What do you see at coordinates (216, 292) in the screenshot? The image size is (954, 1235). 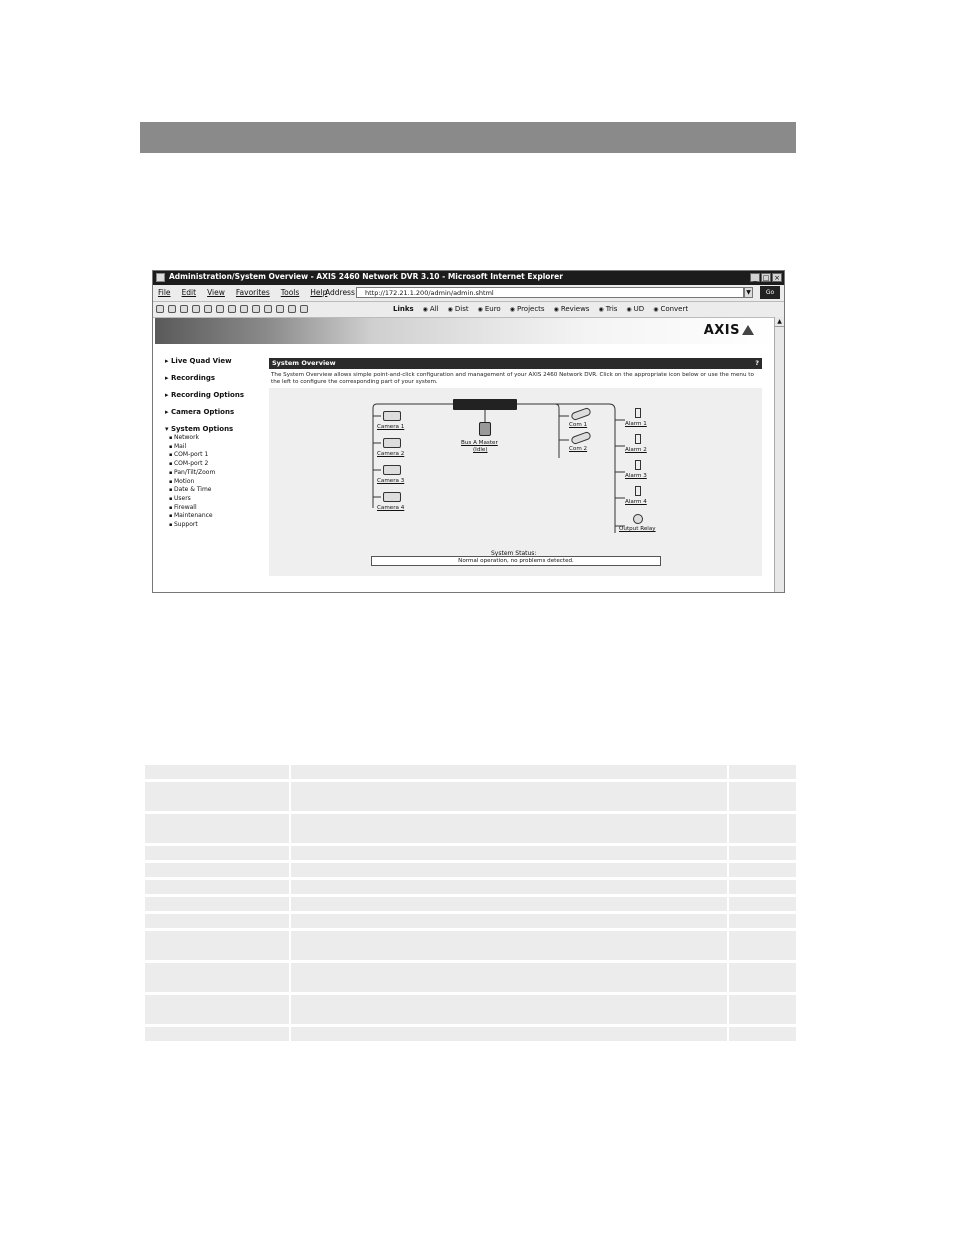 I see `menu-view: View` at bounding box center [216, 292].